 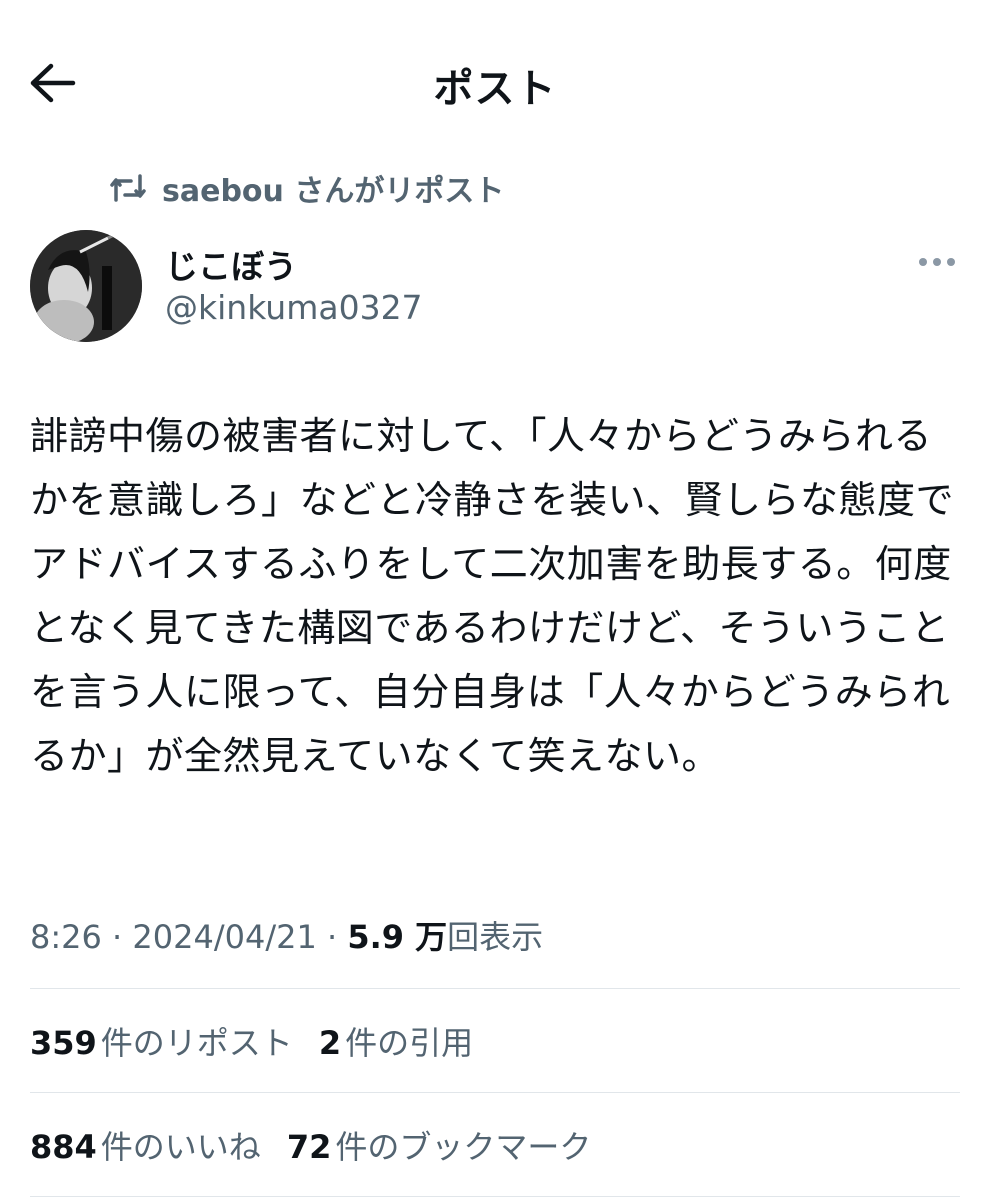 I want to click on page-title: ポスト, so click(x=495, y=89).